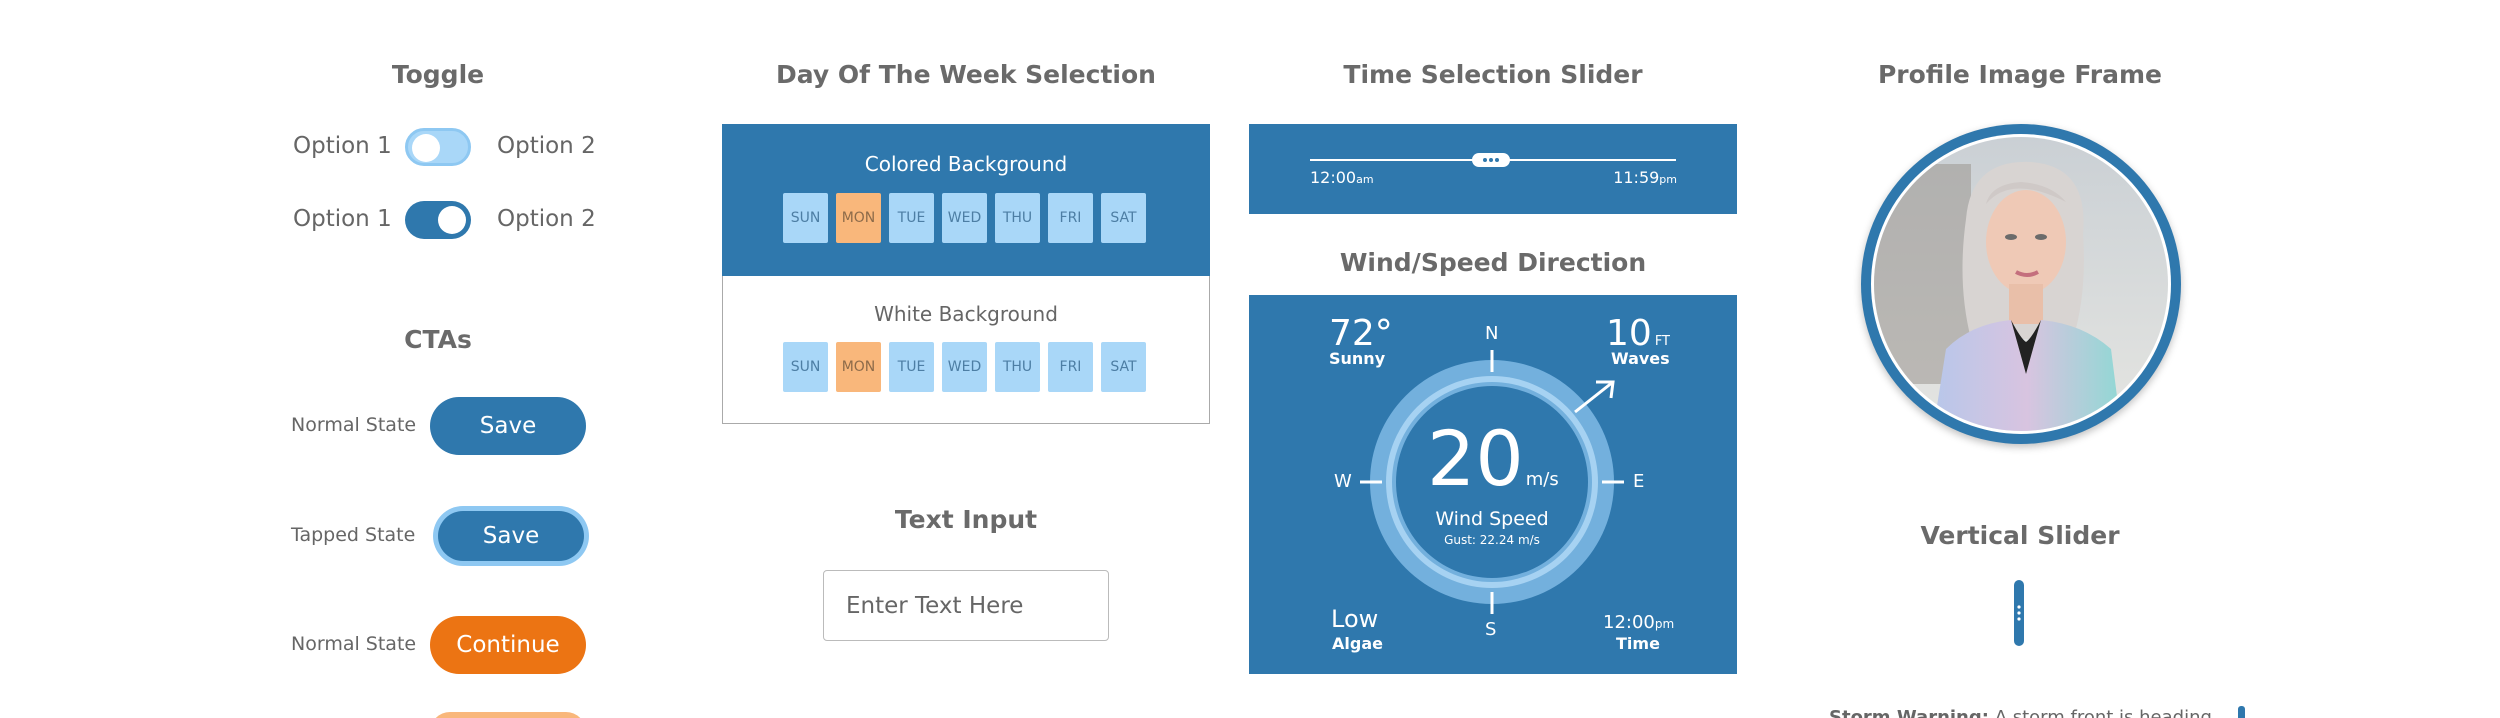 The height and width of the screenshot is (718, 2500). I want to click on time-slider-start-label: 12:00am, so click(1342, 177).